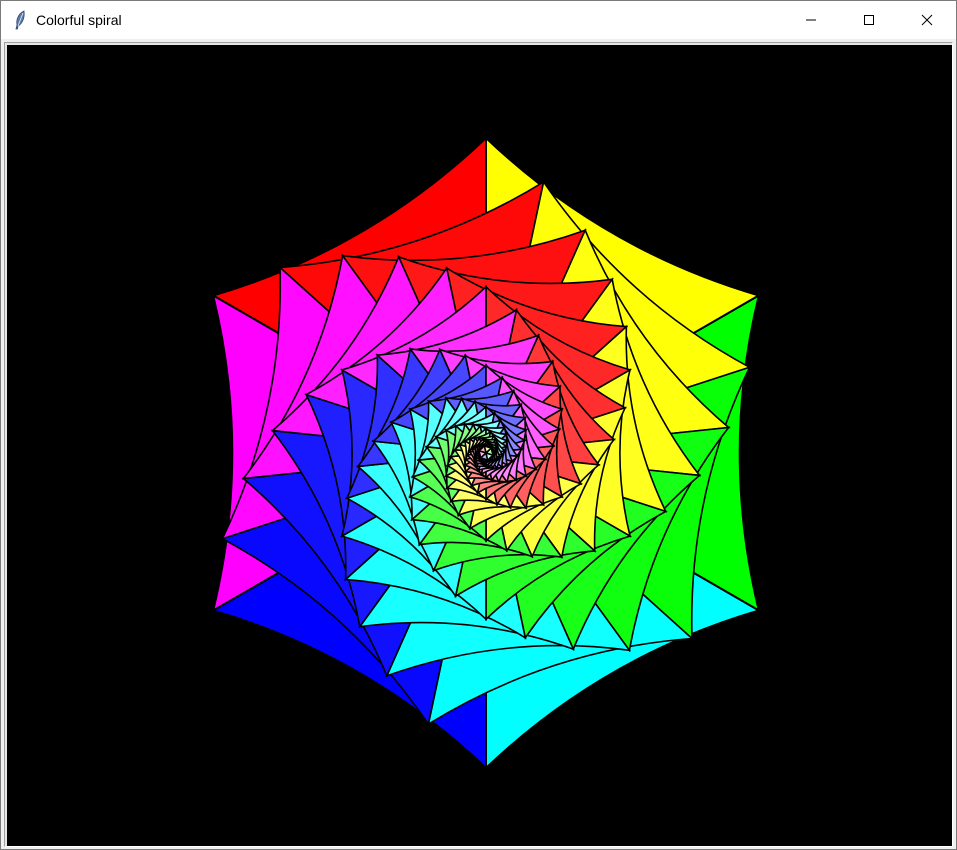  I want to click on title-bar: Colorful spiral, so click(478, 20).